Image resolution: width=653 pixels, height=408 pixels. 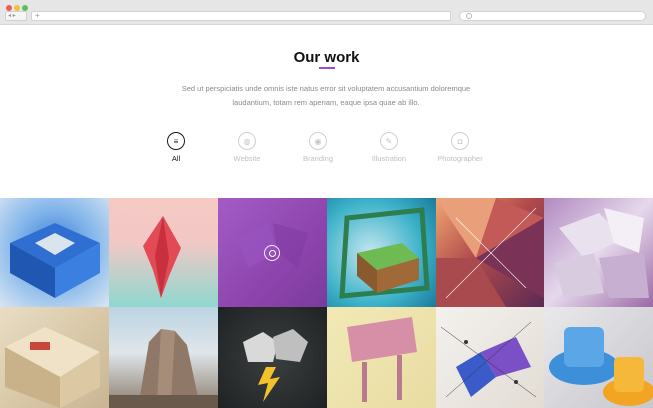 I want to click on filter-all: ≡ All, so click(x=176, y=147).